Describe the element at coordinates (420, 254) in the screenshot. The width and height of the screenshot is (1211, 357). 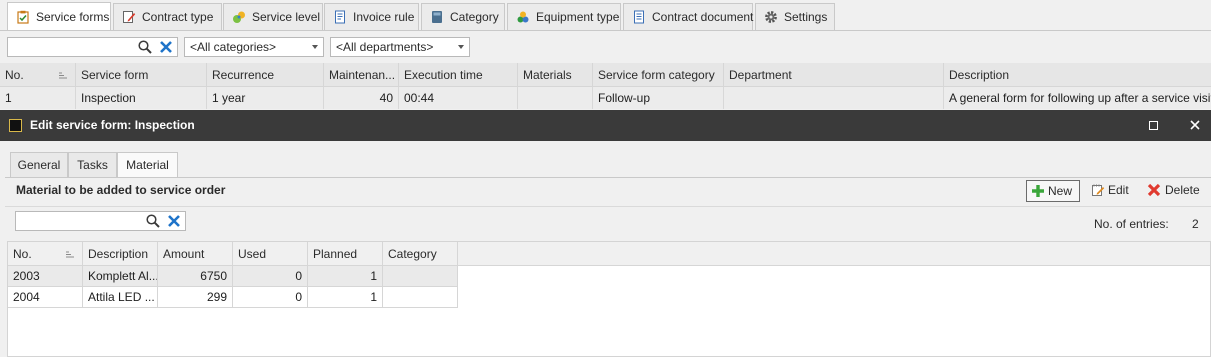
I see `column-header-category: Category` at that location.